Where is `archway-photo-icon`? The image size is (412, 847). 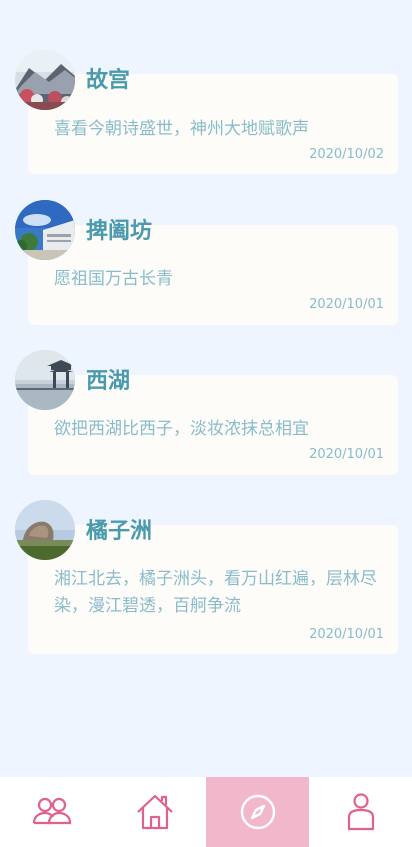 archway-photo-icon is located at coordinates (45, 230).